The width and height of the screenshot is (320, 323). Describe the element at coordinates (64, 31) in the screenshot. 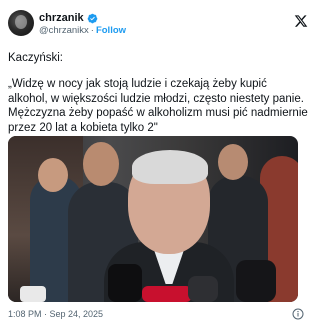

I see `author-handle: @chrzanikx` at that location.